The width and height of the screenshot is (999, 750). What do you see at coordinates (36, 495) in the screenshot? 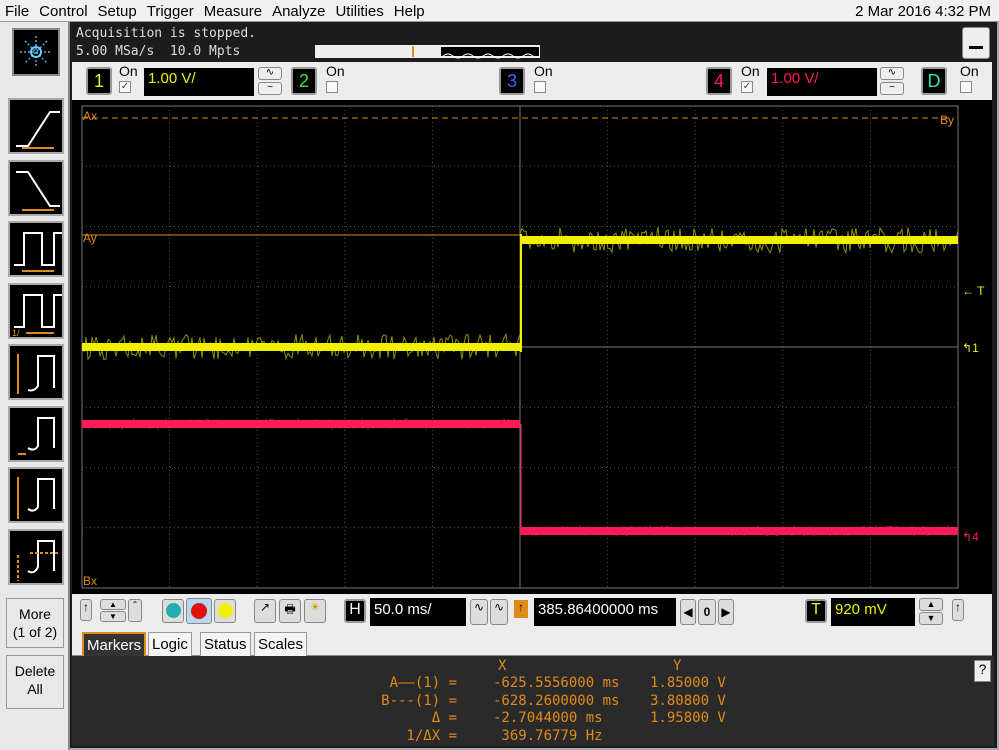
I see `maximum-icon-button` at bounding box center [36, 495].